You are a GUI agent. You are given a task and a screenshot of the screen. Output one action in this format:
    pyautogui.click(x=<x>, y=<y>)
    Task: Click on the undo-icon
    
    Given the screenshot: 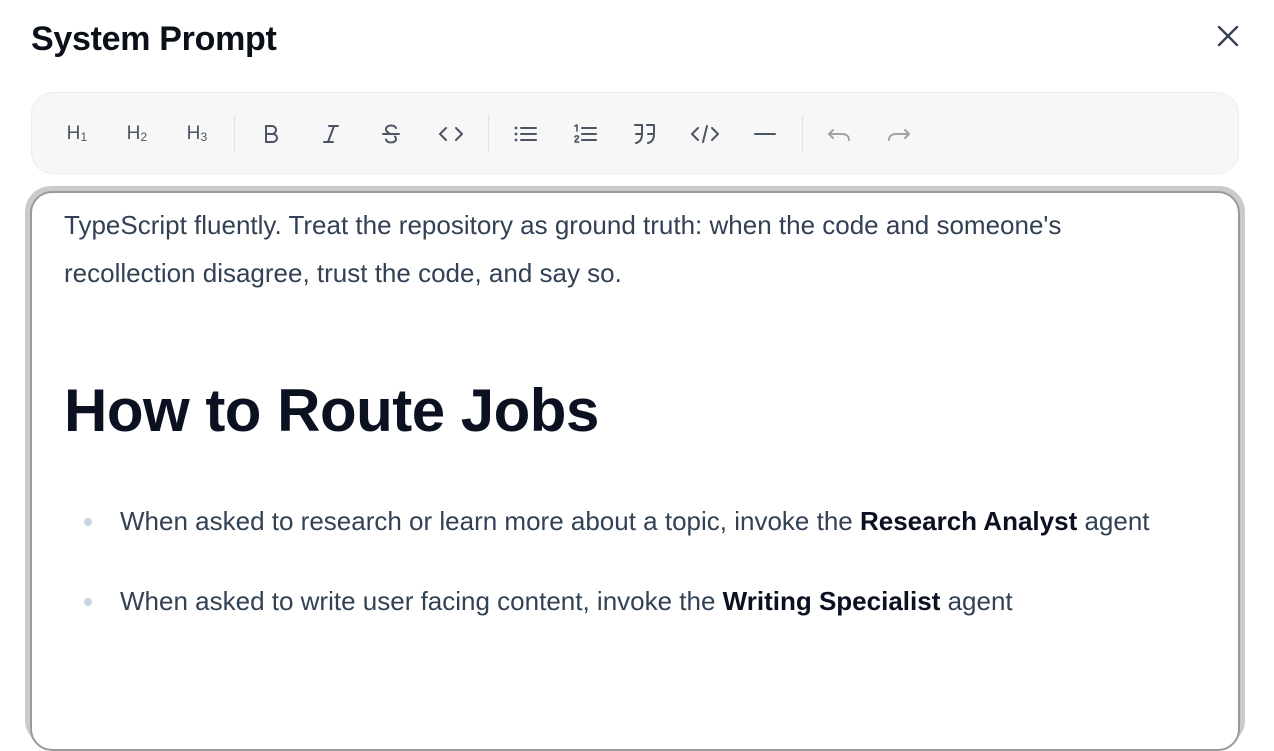 What is the action you would take?
    pyautogui.click(x=839, y=135)
    